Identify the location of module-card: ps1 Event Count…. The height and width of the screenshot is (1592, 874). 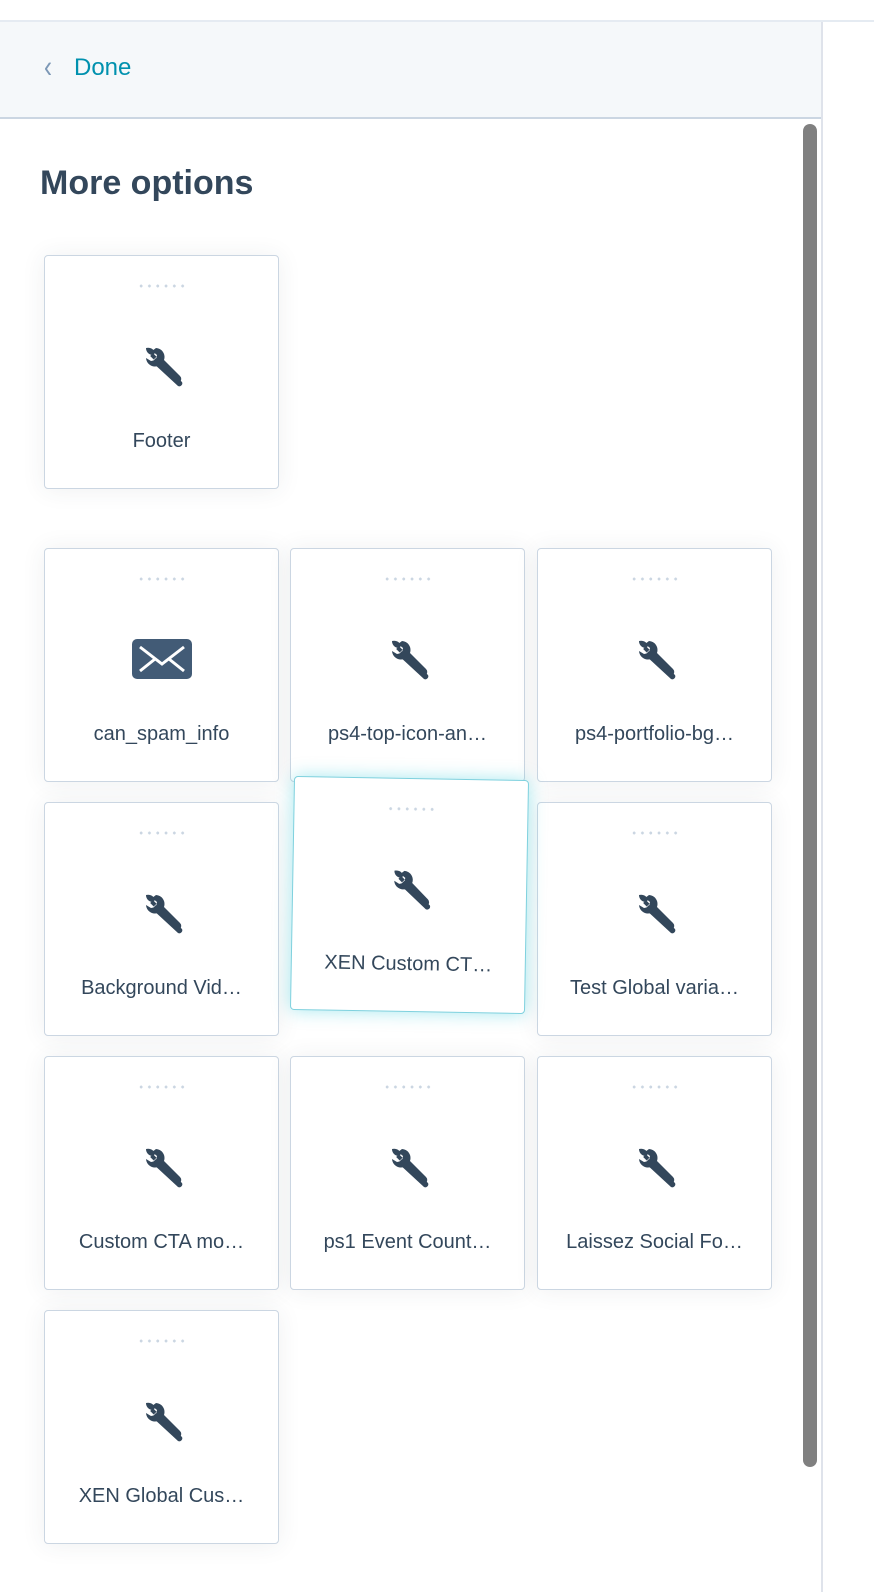
(407, 1173).